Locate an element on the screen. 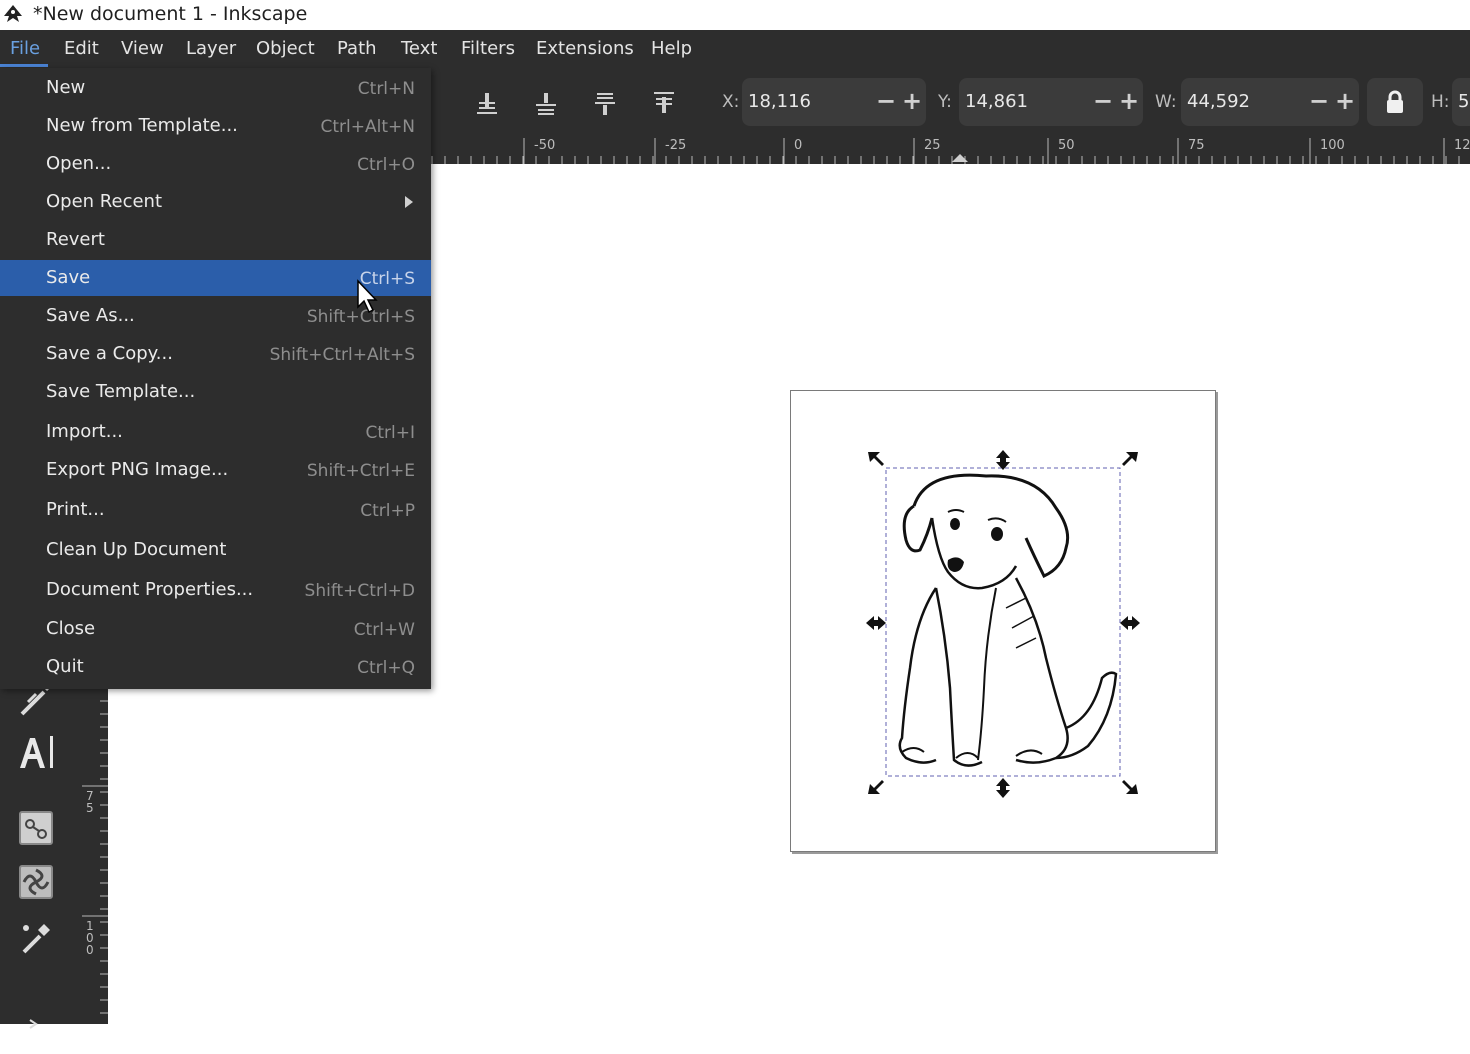 Image resolution: width=1470 pixels, height=1054 pixels. x-increment-button: + is located at coordinates (912, 101).